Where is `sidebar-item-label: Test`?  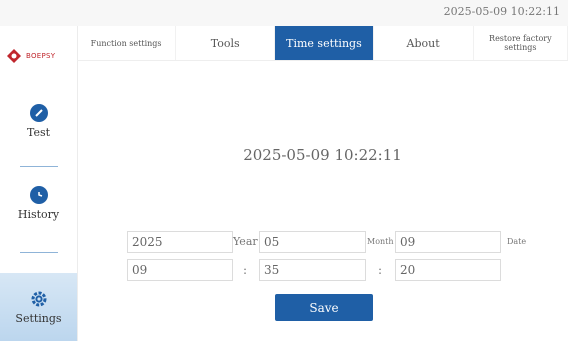 sidebar-item-label: Test is located at coordinates (38, 132).